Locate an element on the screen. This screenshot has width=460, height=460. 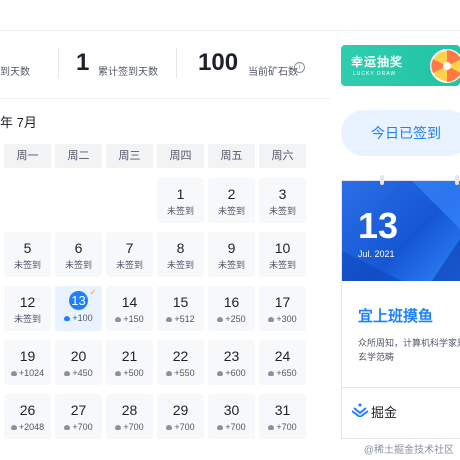
calendar-day: 3 未签到 is located at coordinates (282, 200).